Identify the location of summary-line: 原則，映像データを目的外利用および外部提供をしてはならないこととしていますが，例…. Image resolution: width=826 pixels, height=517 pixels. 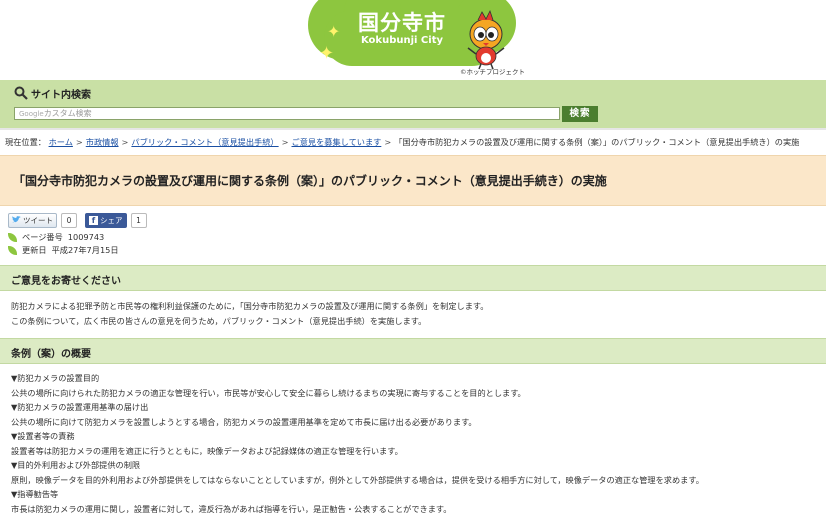
(357, 479).